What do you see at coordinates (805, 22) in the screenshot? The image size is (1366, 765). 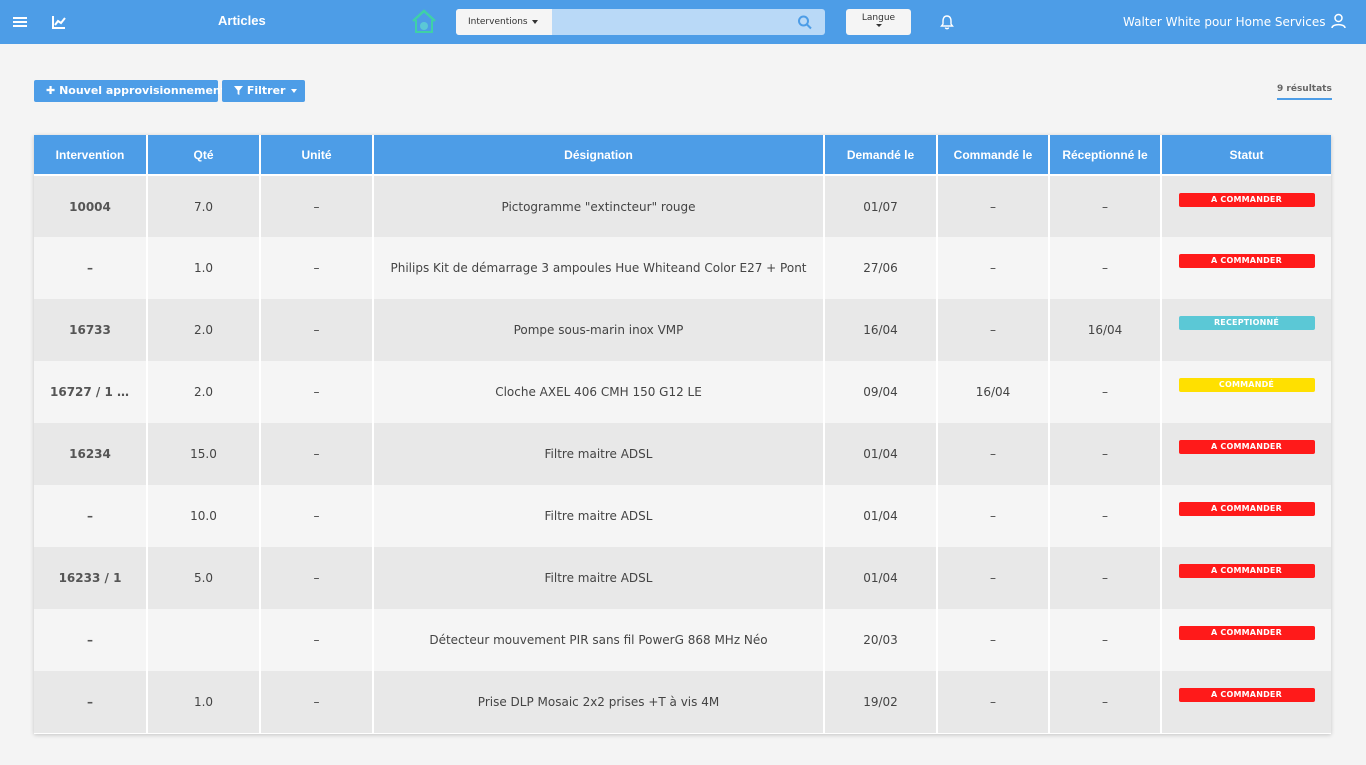 I see `search-icon` at bounding box center [805, 22].